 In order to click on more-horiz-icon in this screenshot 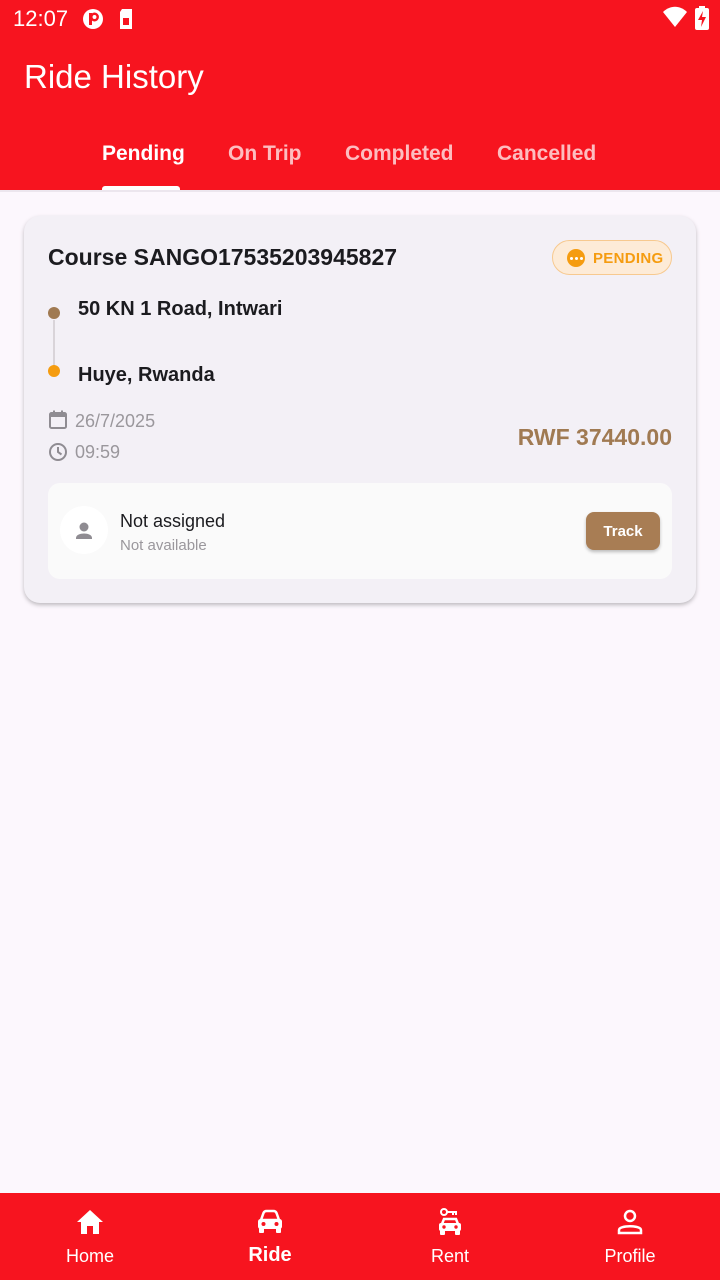, I will do `click(576, 258)`.